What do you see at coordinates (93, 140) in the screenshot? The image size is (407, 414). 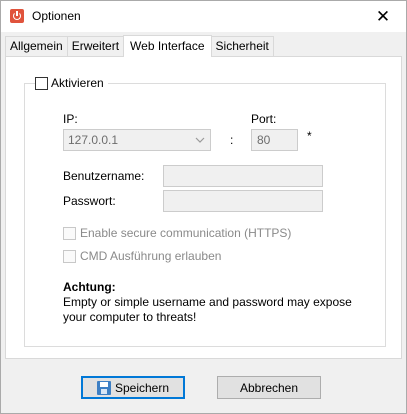 I see `ip-value: 127.0.0.1` at bounding box center [93, 140].